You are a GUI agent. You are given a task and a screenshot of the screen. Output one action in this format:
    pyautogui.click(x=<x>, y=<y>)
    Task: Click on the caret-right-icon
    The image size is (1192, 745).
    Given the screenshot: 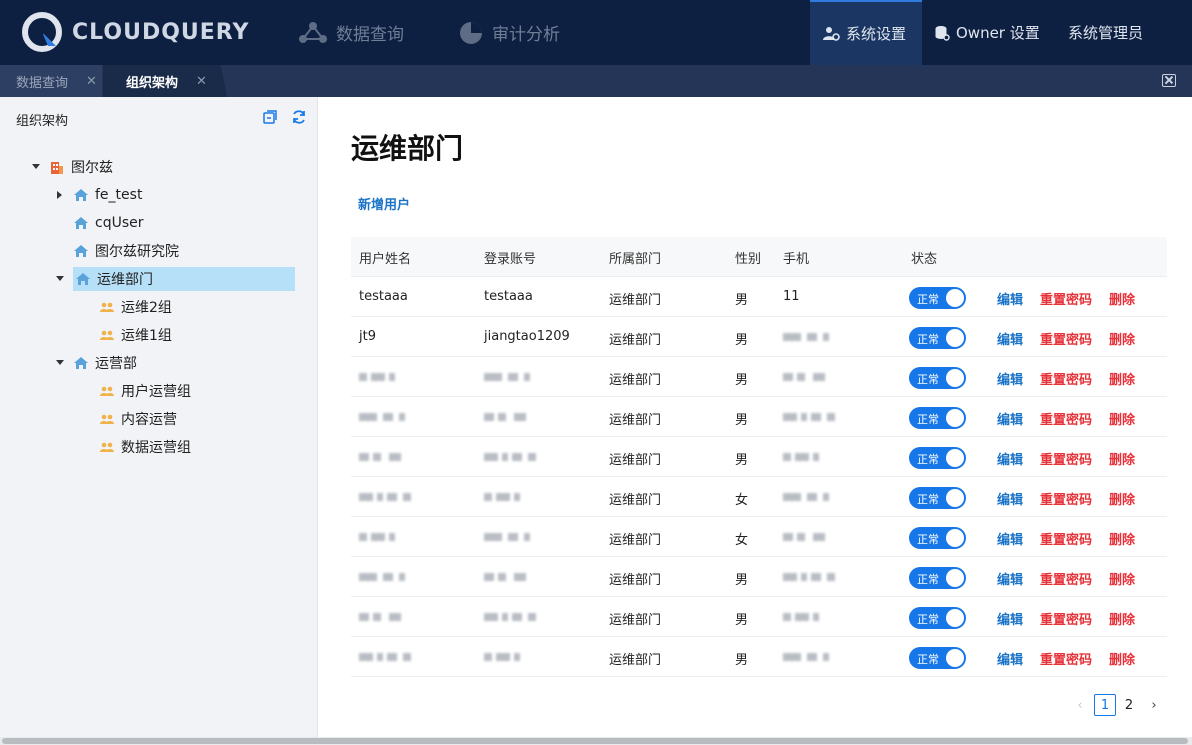 What is the action you would take?
    pyautogui.click(x=60, y=195)
    